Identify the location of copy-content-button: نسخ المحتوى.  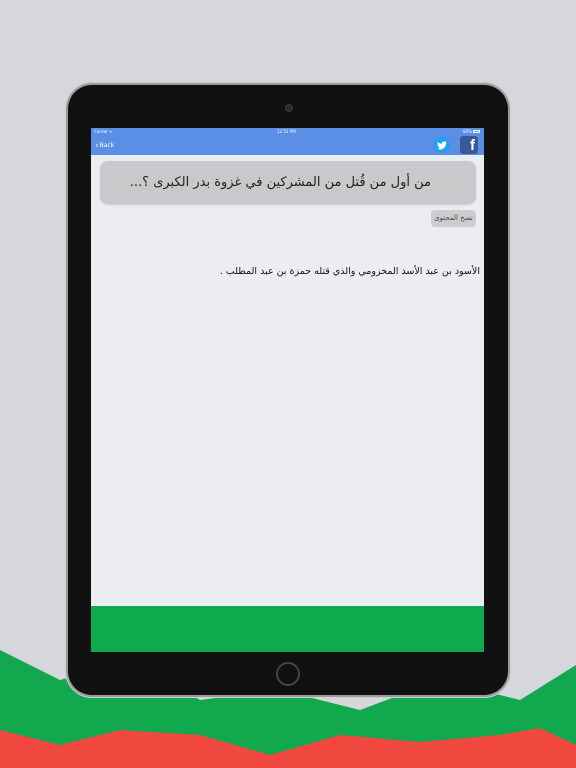
(453, 218).